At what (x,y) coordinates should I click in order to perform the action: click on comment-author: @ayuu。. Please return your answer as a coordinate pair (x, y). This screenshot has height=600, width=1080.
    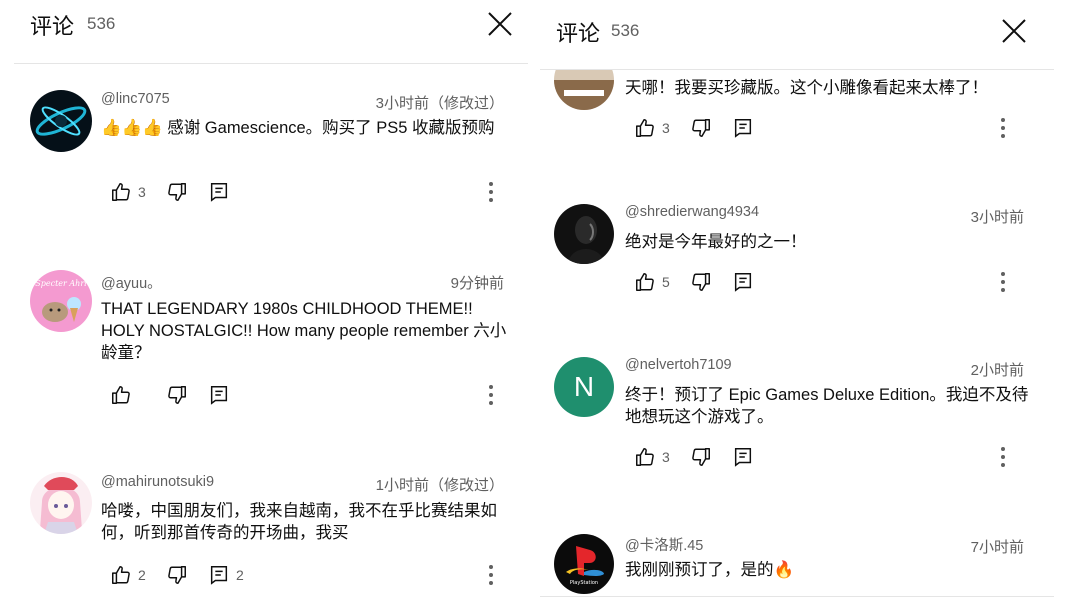
    Looking at the image, I should click on (131, 282).